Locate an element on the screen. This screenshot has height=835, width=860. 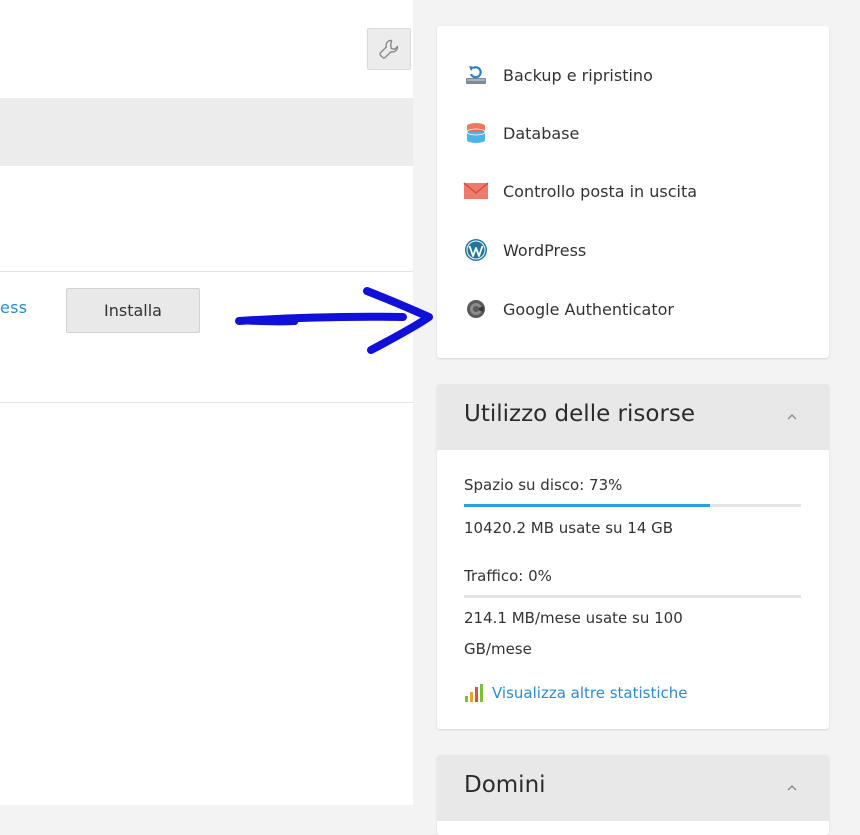
customize-button is located at coordinates (389, 49).